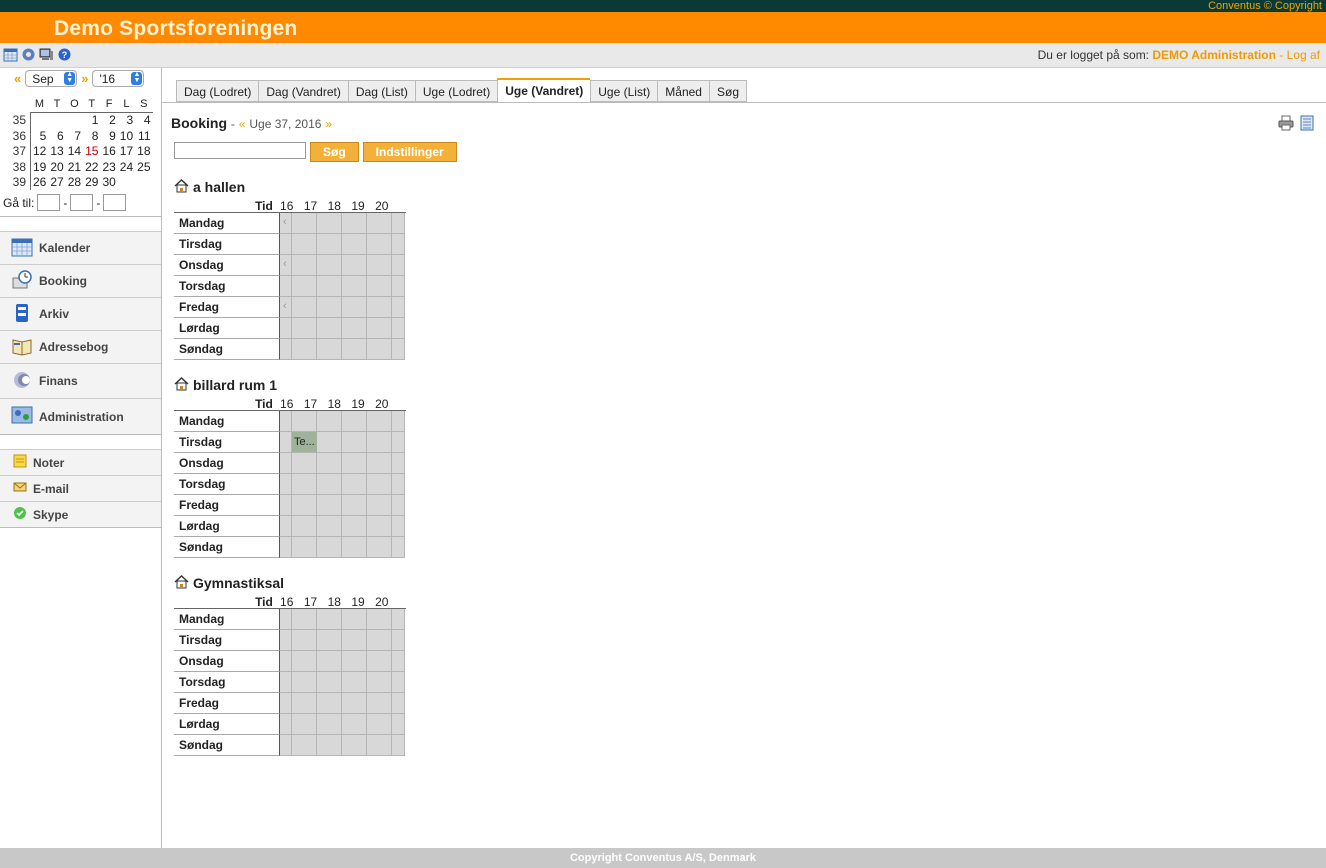 This screenshot has width=1326, height=868. I want to click on sidebar-item-booking: Booking, so click(80, 280).